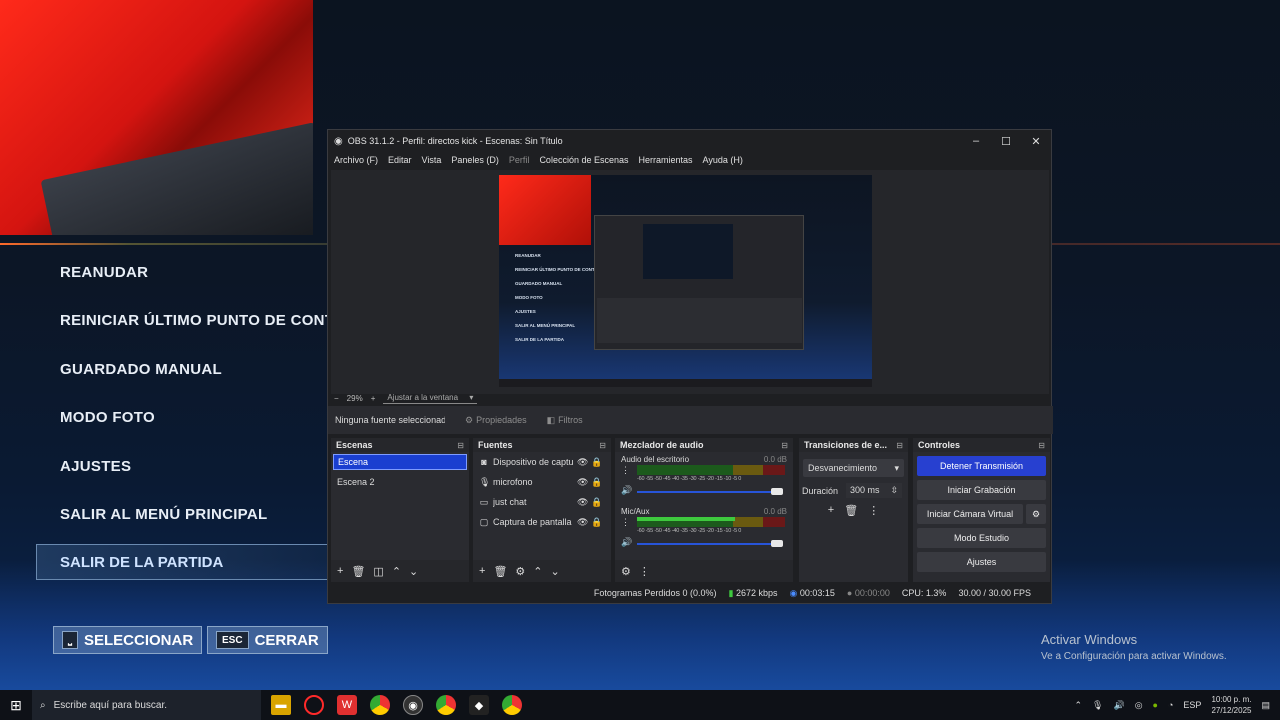 Image resolution: width=1280 pixels, height=720 pixels. What do you see at coordinates (1170, 705) in the screenshot?
I see `wifi-icon: ◔` at bounding box center [1170, 705].